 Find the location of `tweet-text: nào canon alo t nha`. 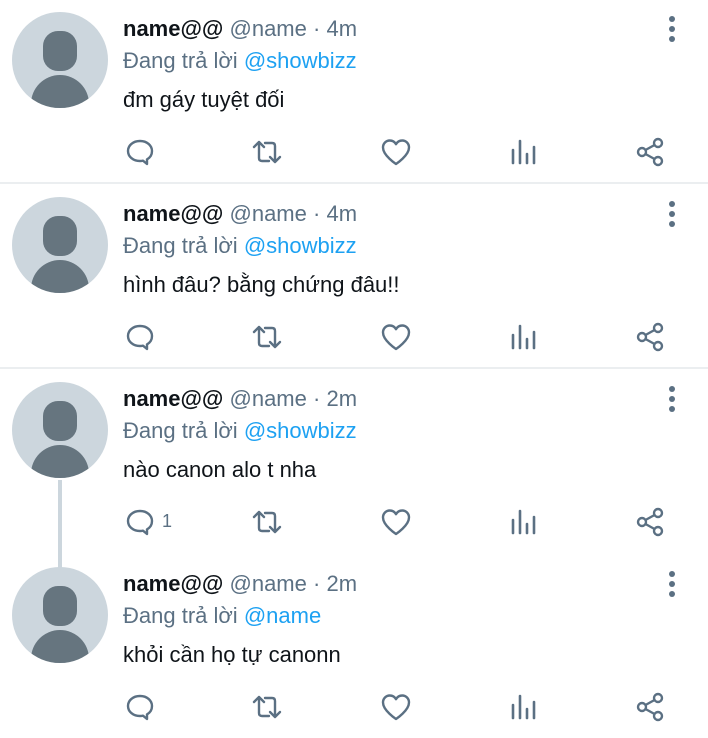

tweet-text: nào canon alo t nha is located at coordinates (220, 469).